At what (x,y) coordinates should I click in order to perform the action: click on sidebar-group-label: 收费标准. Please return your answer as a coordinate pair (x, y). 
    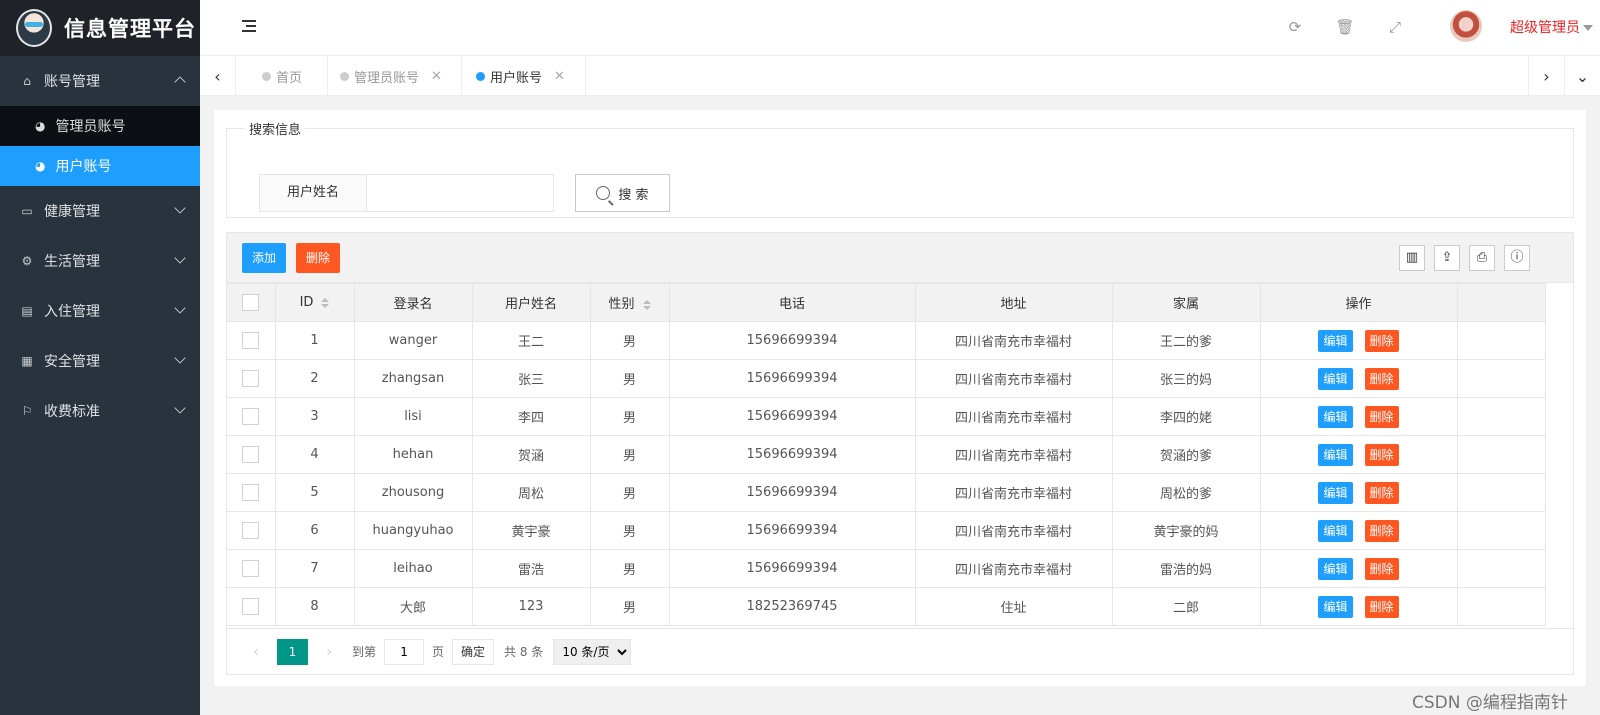
    Looking at the image, I should click on (72, 412).